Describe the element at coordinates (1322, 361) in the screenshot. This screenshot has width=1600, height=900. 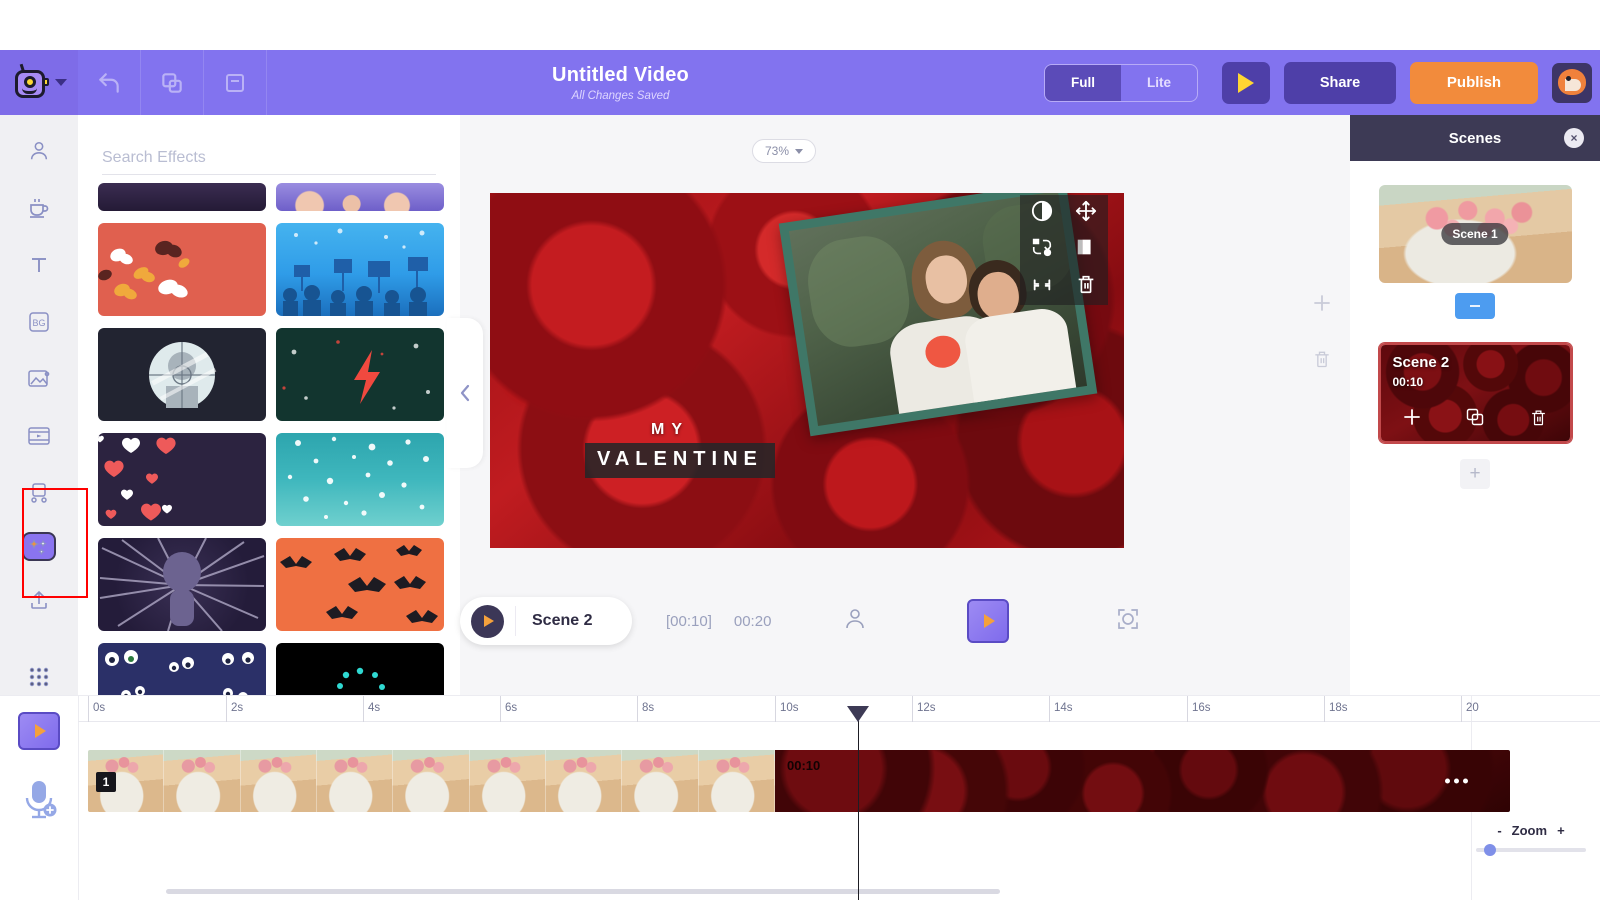
I see `canvas-delete-button` at that location.